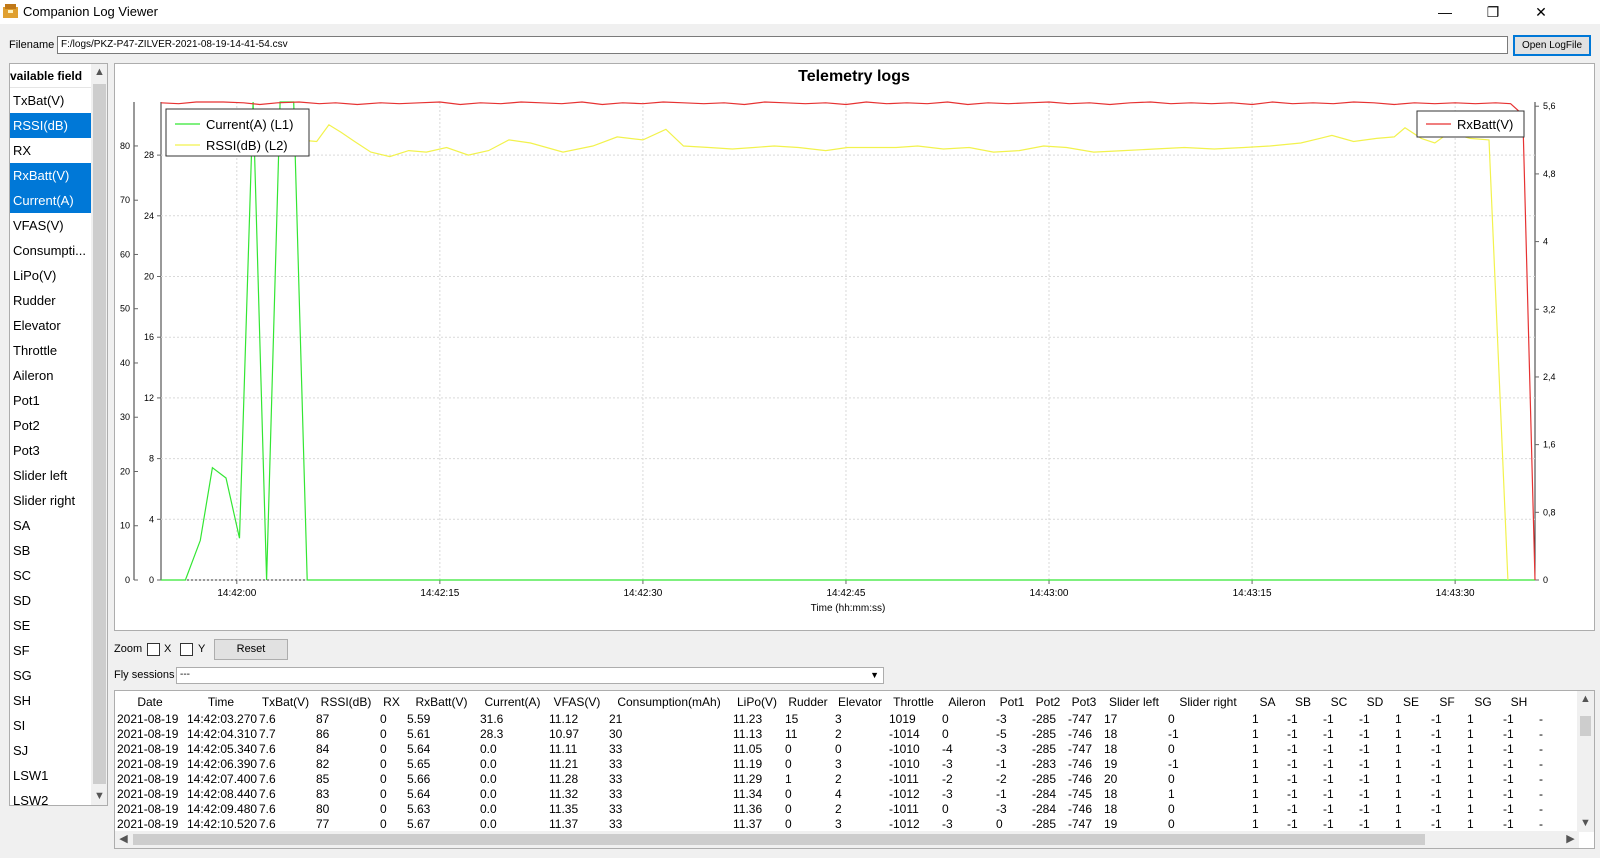  What do you see at coordinates (50, 175) in the screenshot?
I see `field-item: RxBatt(V)` at bounding box center [50, 175].